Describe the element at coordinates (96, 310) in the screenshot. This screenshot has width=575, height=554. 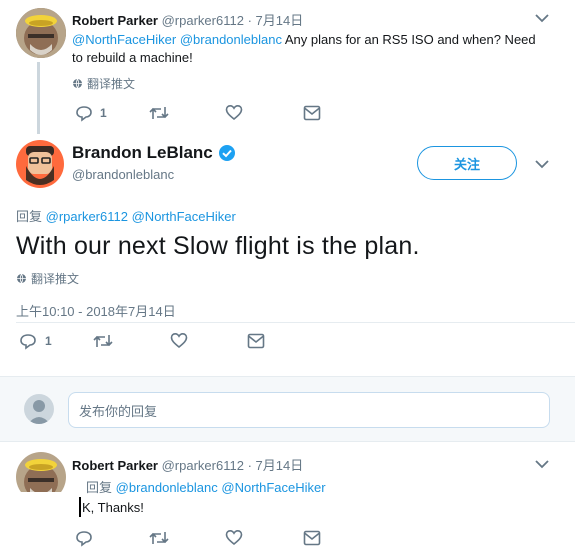
I see `tweet-timestamp: 上午10:10 - 2018年7月14日` at that location.